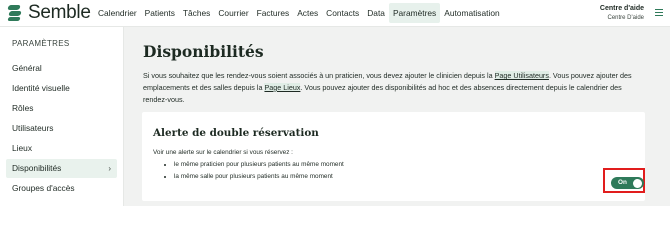  I want to click on sidebar-title: PARAMÈTRES, so click(41, 43).